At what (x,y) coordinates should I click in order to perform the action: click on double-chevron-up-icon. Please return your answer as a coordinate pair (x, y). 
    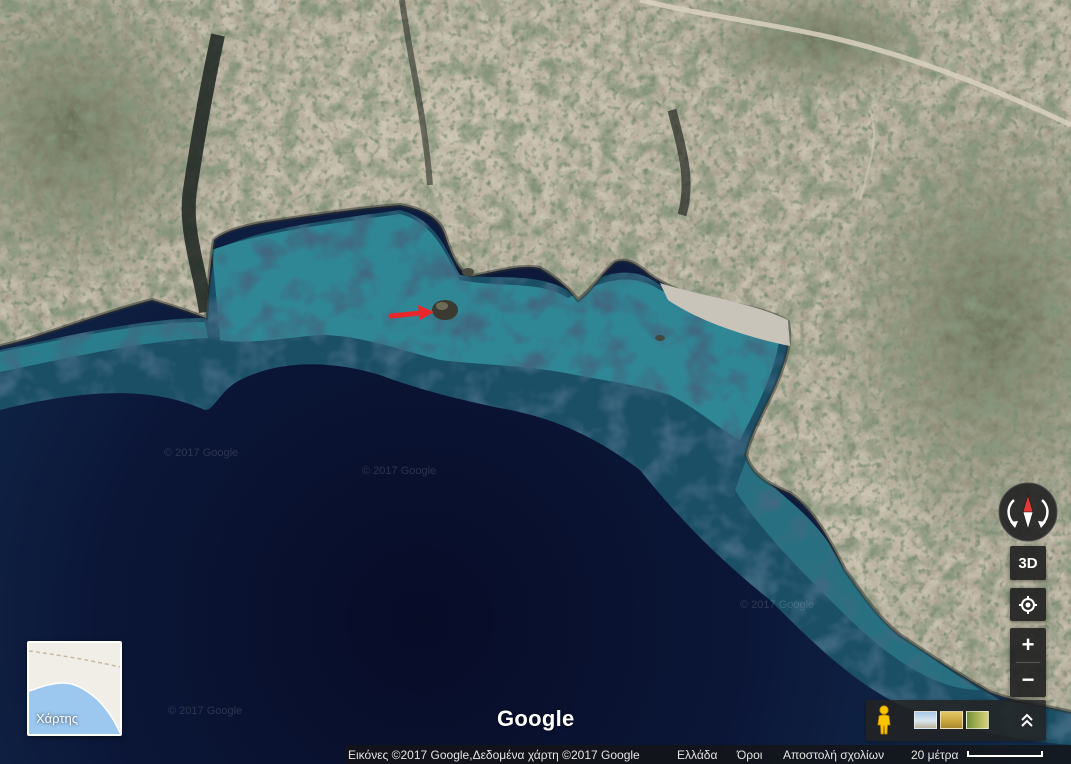
    Looking at the image, I should click on (1027, 720).